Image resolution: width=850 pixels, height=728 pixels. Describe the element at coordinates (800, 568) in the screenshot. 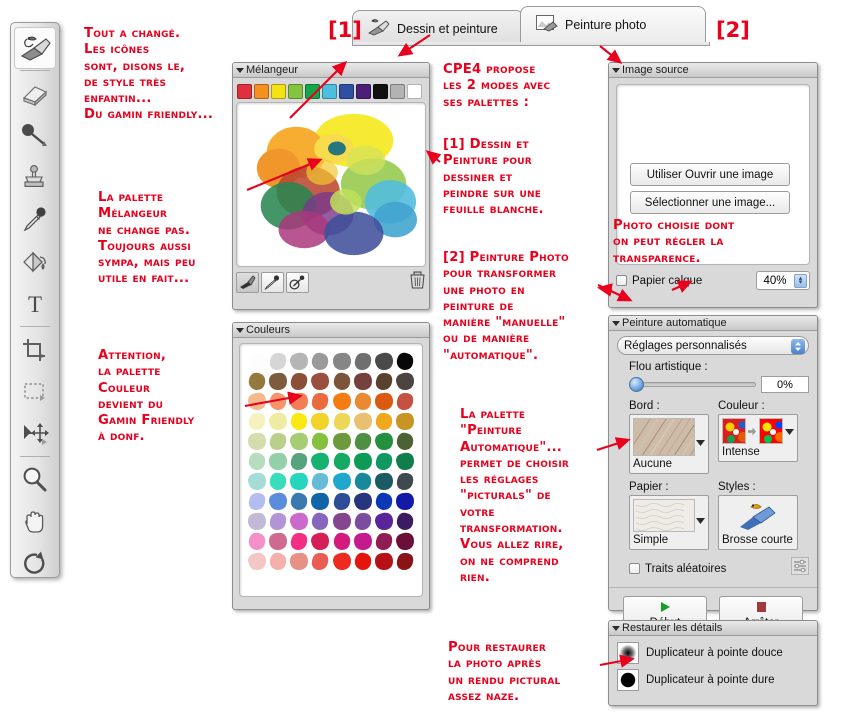

I see `stroke-settings-icon` at that location.